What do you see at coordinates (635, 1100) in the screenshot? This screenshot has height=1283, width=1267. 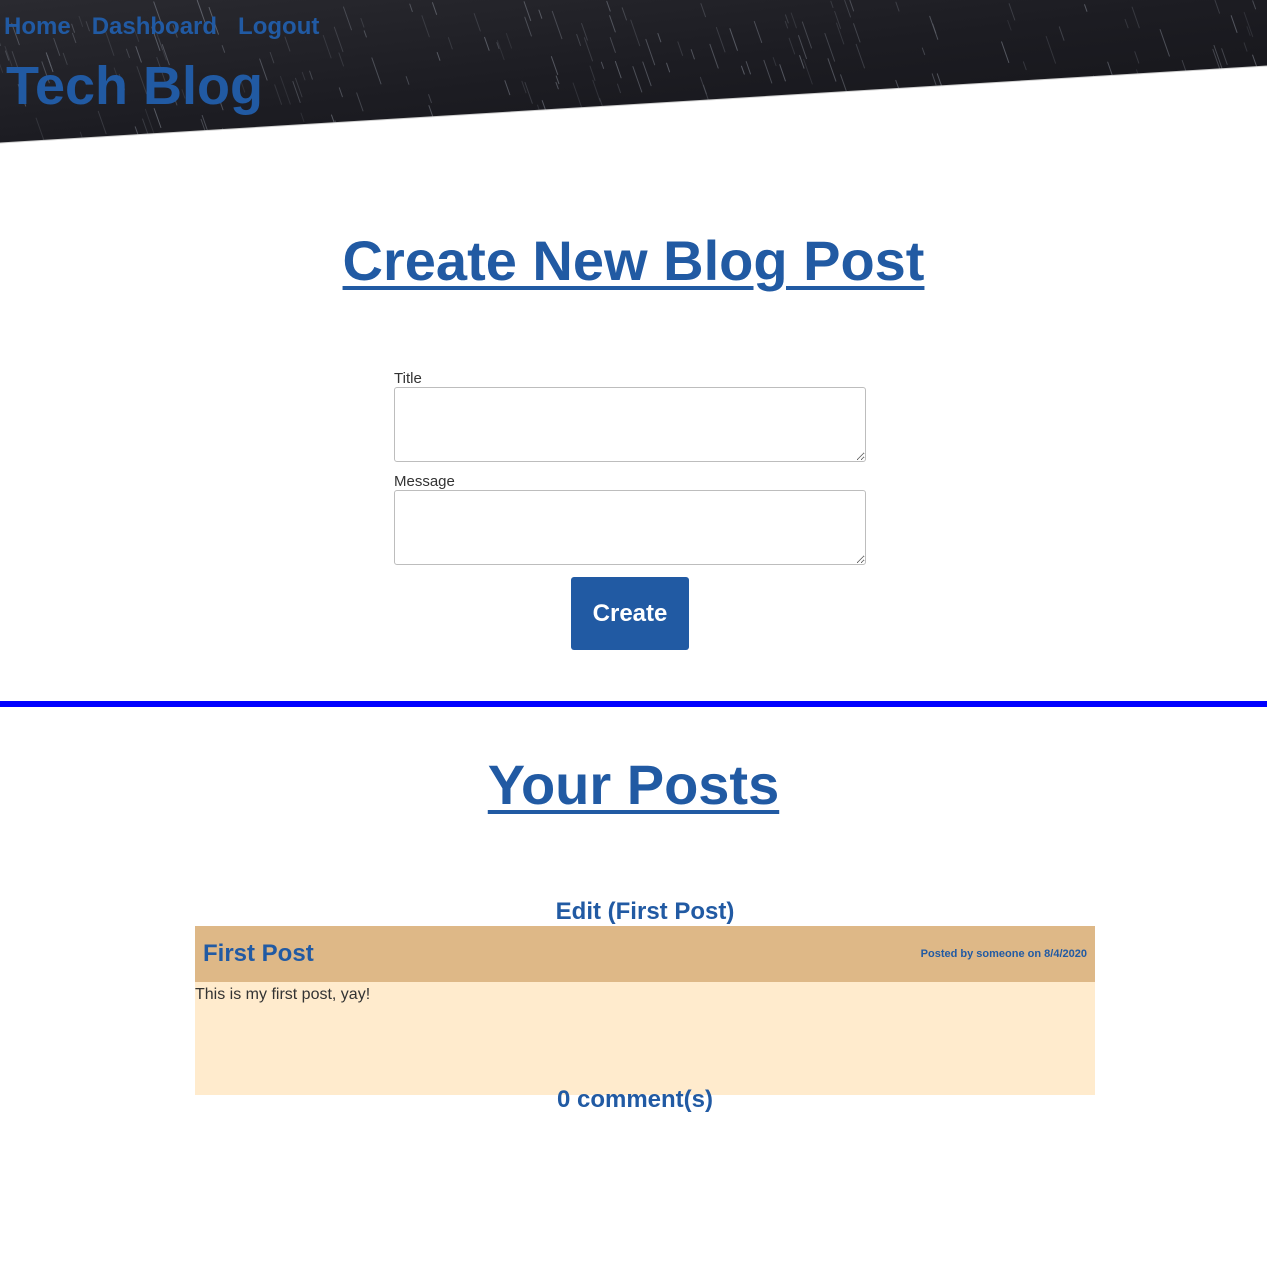 I see `comments-link: 0 comment(s)` at bounding box center [635, 1100].